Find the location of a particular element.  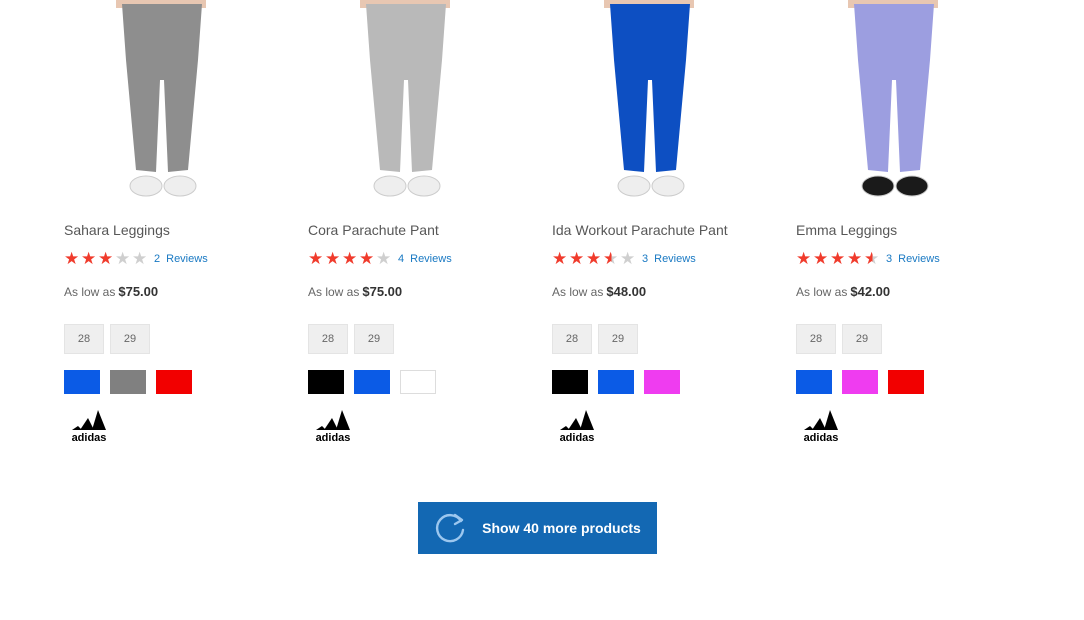

price-amount: $42.00 is located at coordinates (870, 291).